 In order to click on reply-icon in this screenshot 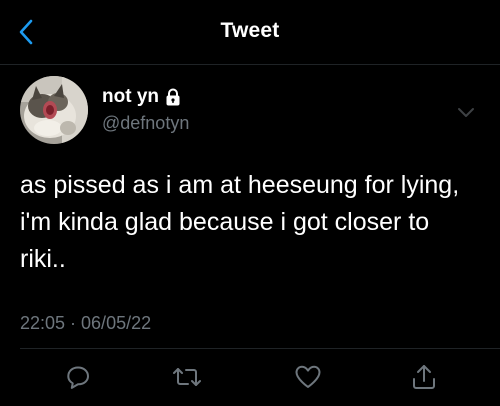, I will do `click(78, 377)`.